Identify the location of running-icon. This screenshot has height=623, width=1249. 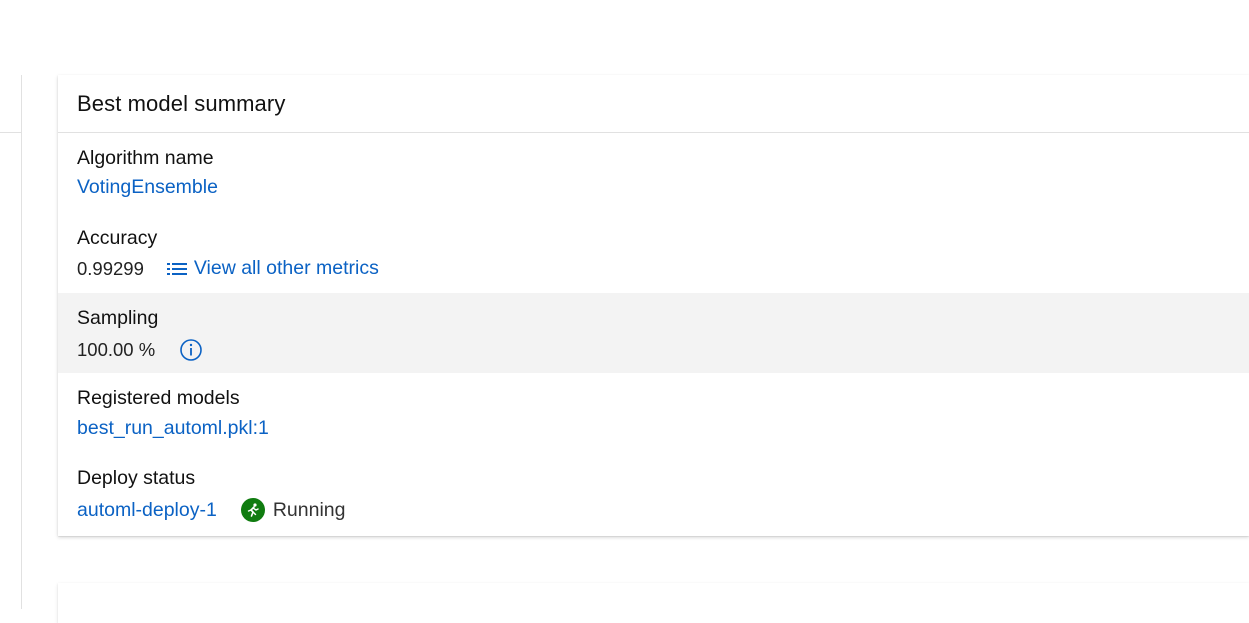
(252, 510).